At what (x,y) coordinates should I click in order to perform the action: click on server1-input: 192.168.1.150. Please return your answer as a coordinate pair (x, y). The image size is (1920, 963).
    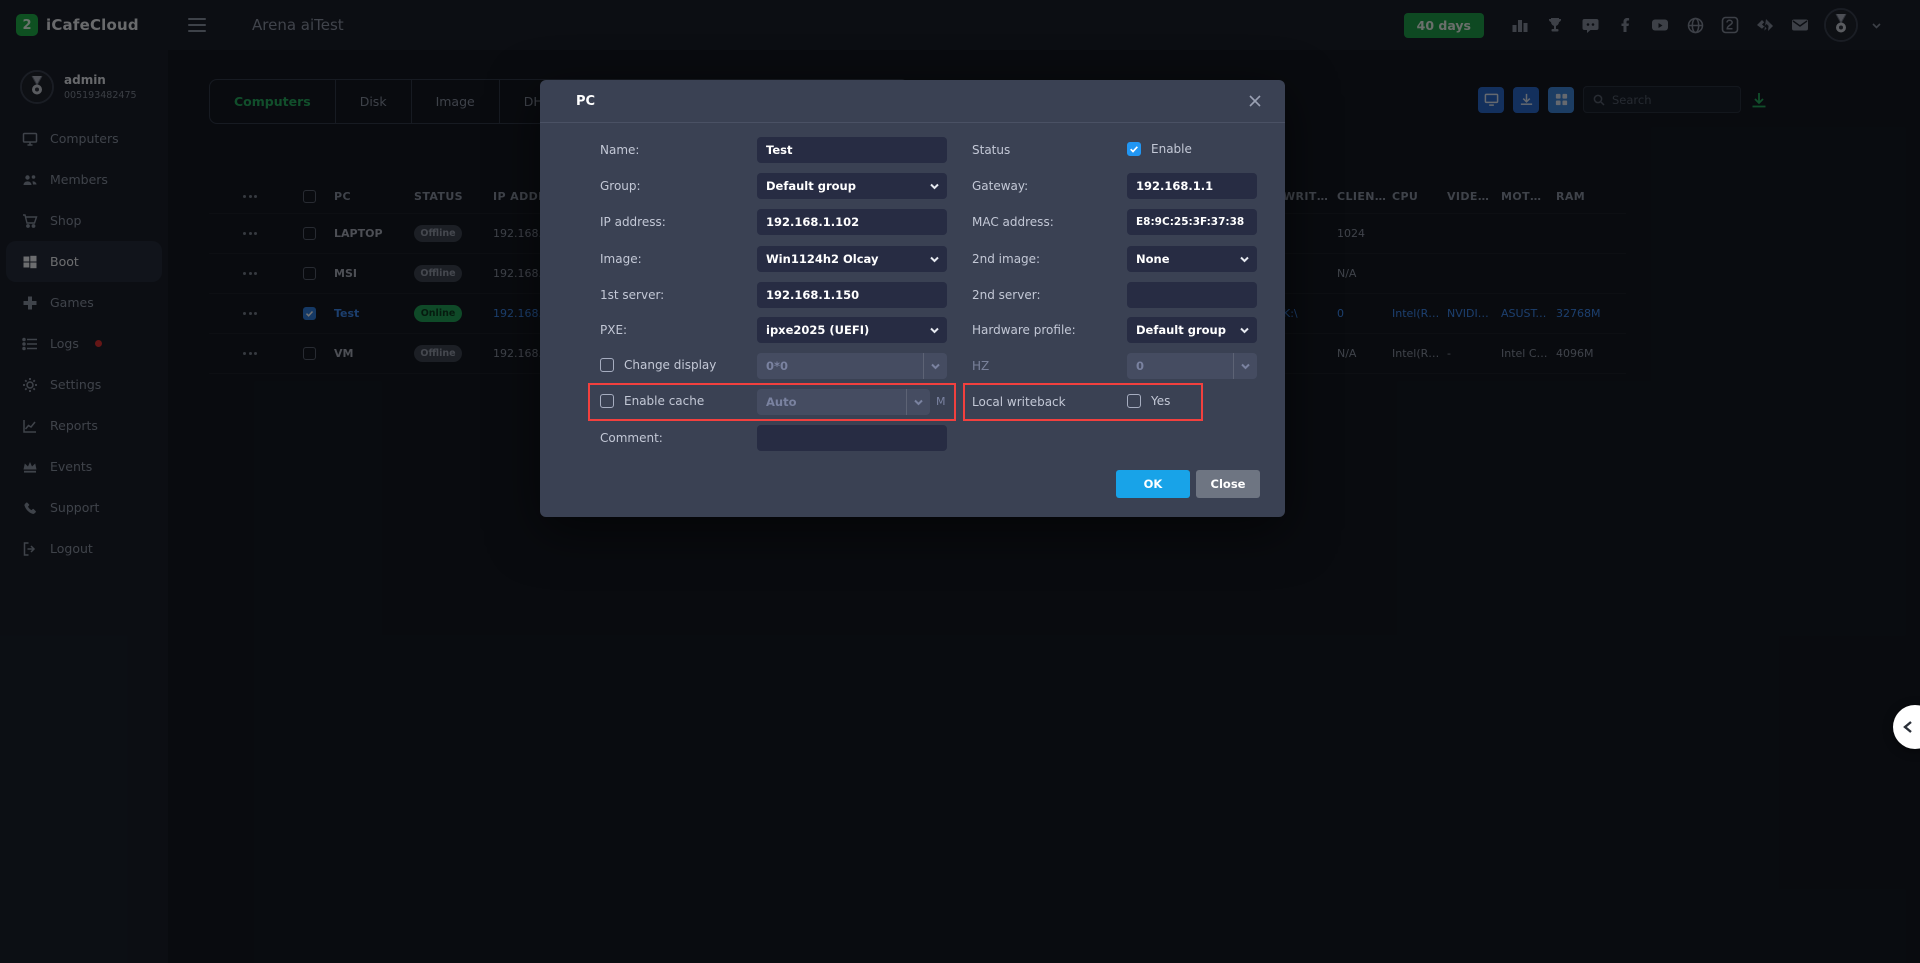
    Looking at the image, I should click on (852, 295).